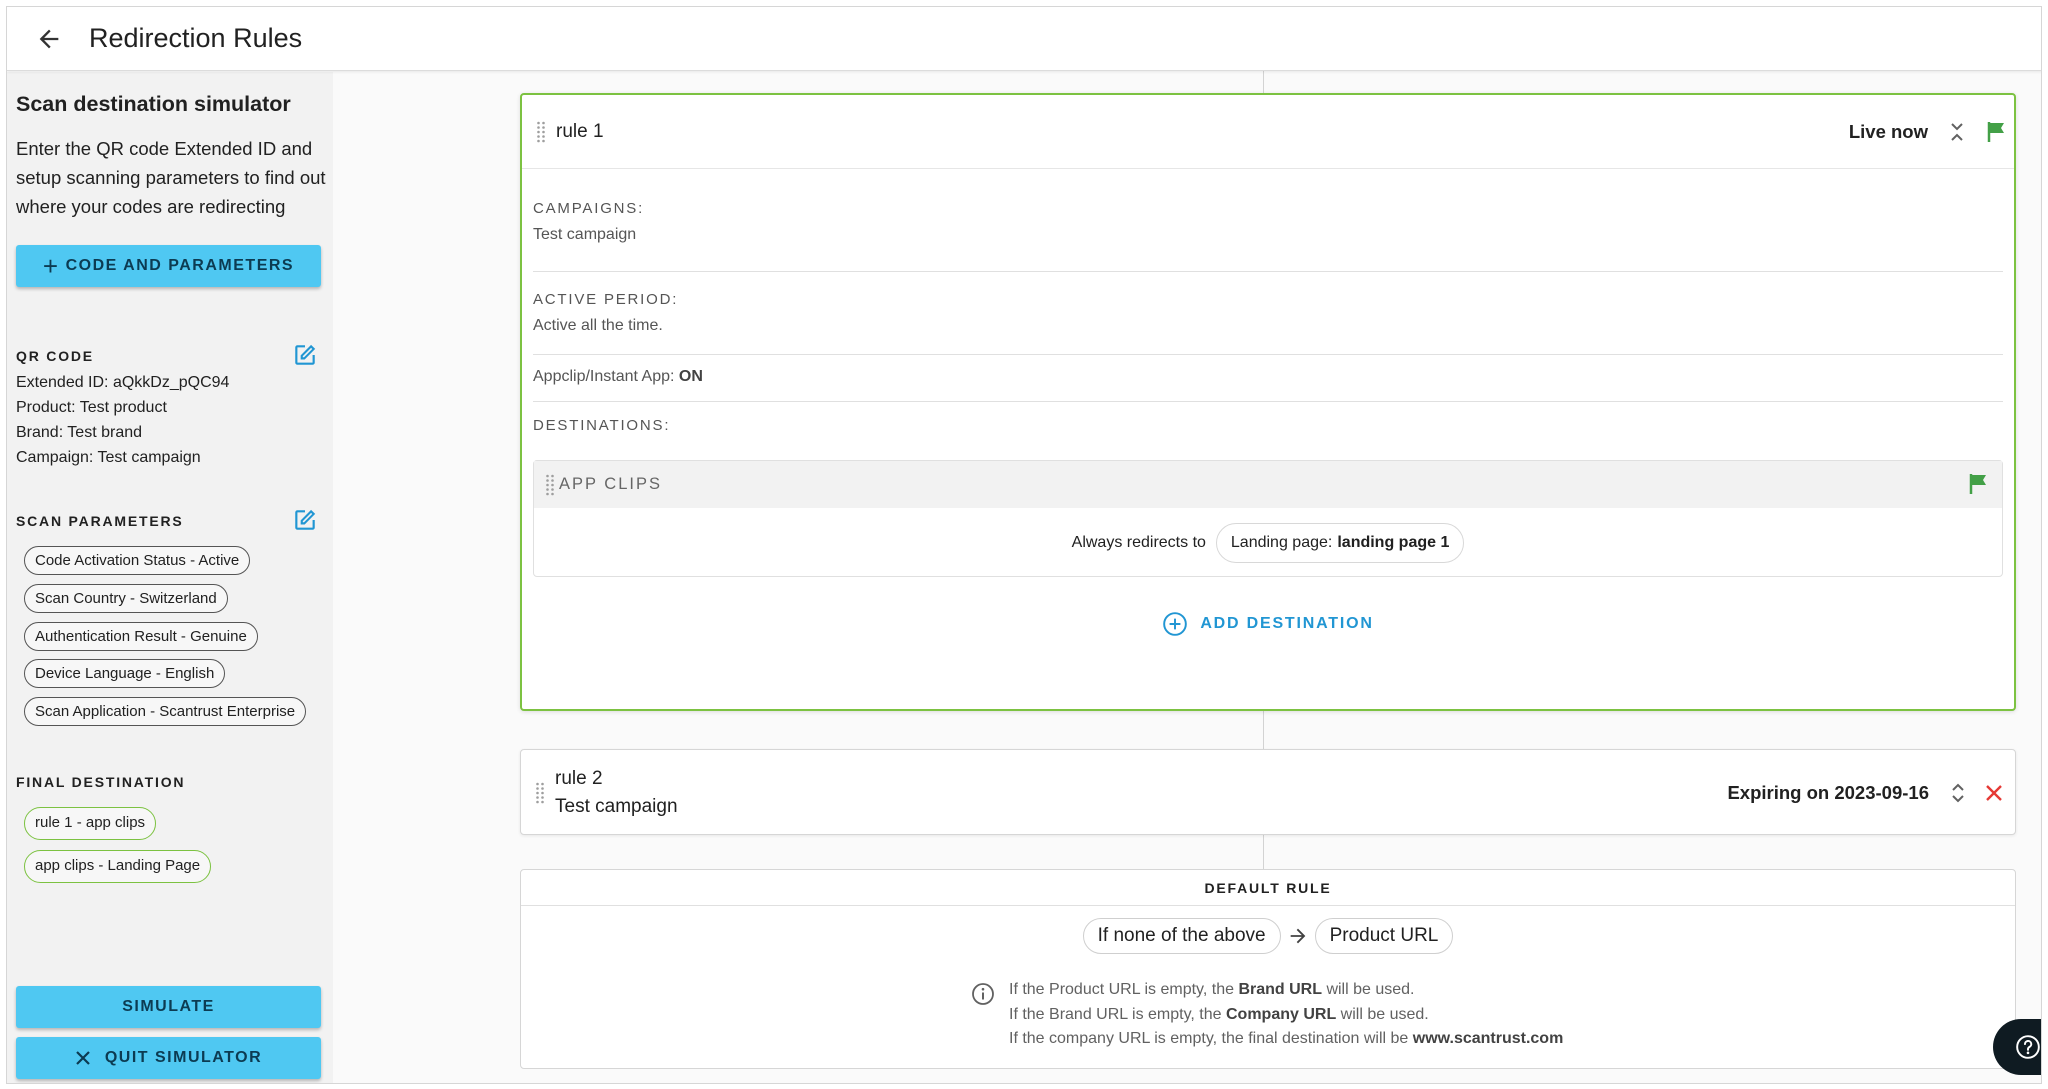 Image resolution: width=2048 pixels, height=1089 pixels. What do you see at coordinates (55, 356) in the screenshot?
I see `qr-code-label: QR CODE` at bounding box center [55, 356].